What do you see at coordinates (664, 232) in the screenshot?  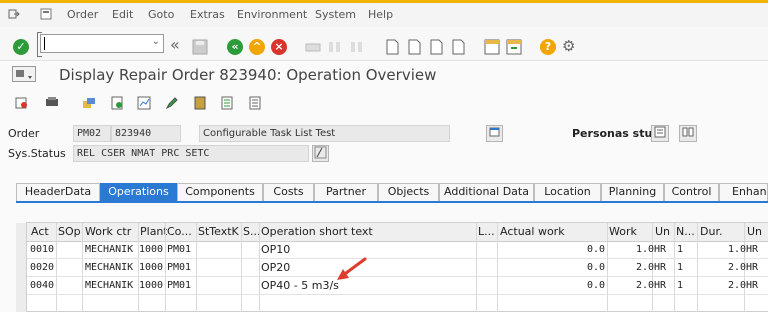 I see `col-unit: Un` at bounding box center [664, 232].